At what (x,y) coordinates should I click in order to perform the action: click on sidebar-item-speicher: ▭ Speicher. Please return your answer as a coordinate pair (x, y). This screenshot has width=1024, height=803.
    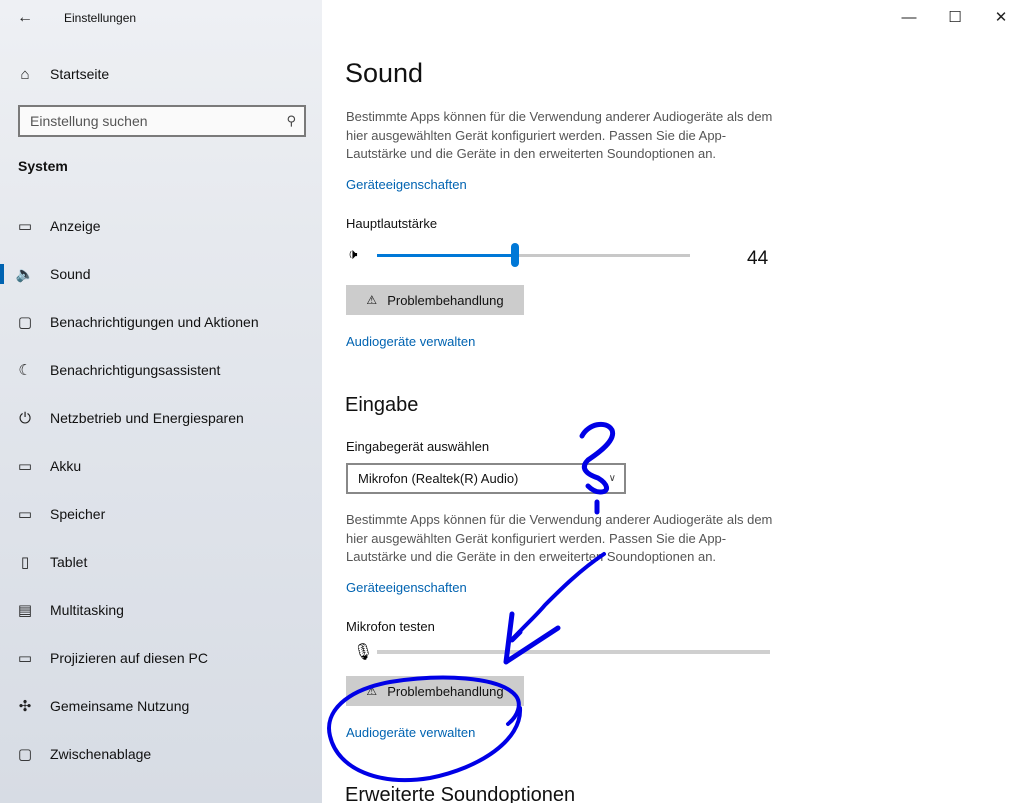
    Looking at the image, I should click on (161, 514).